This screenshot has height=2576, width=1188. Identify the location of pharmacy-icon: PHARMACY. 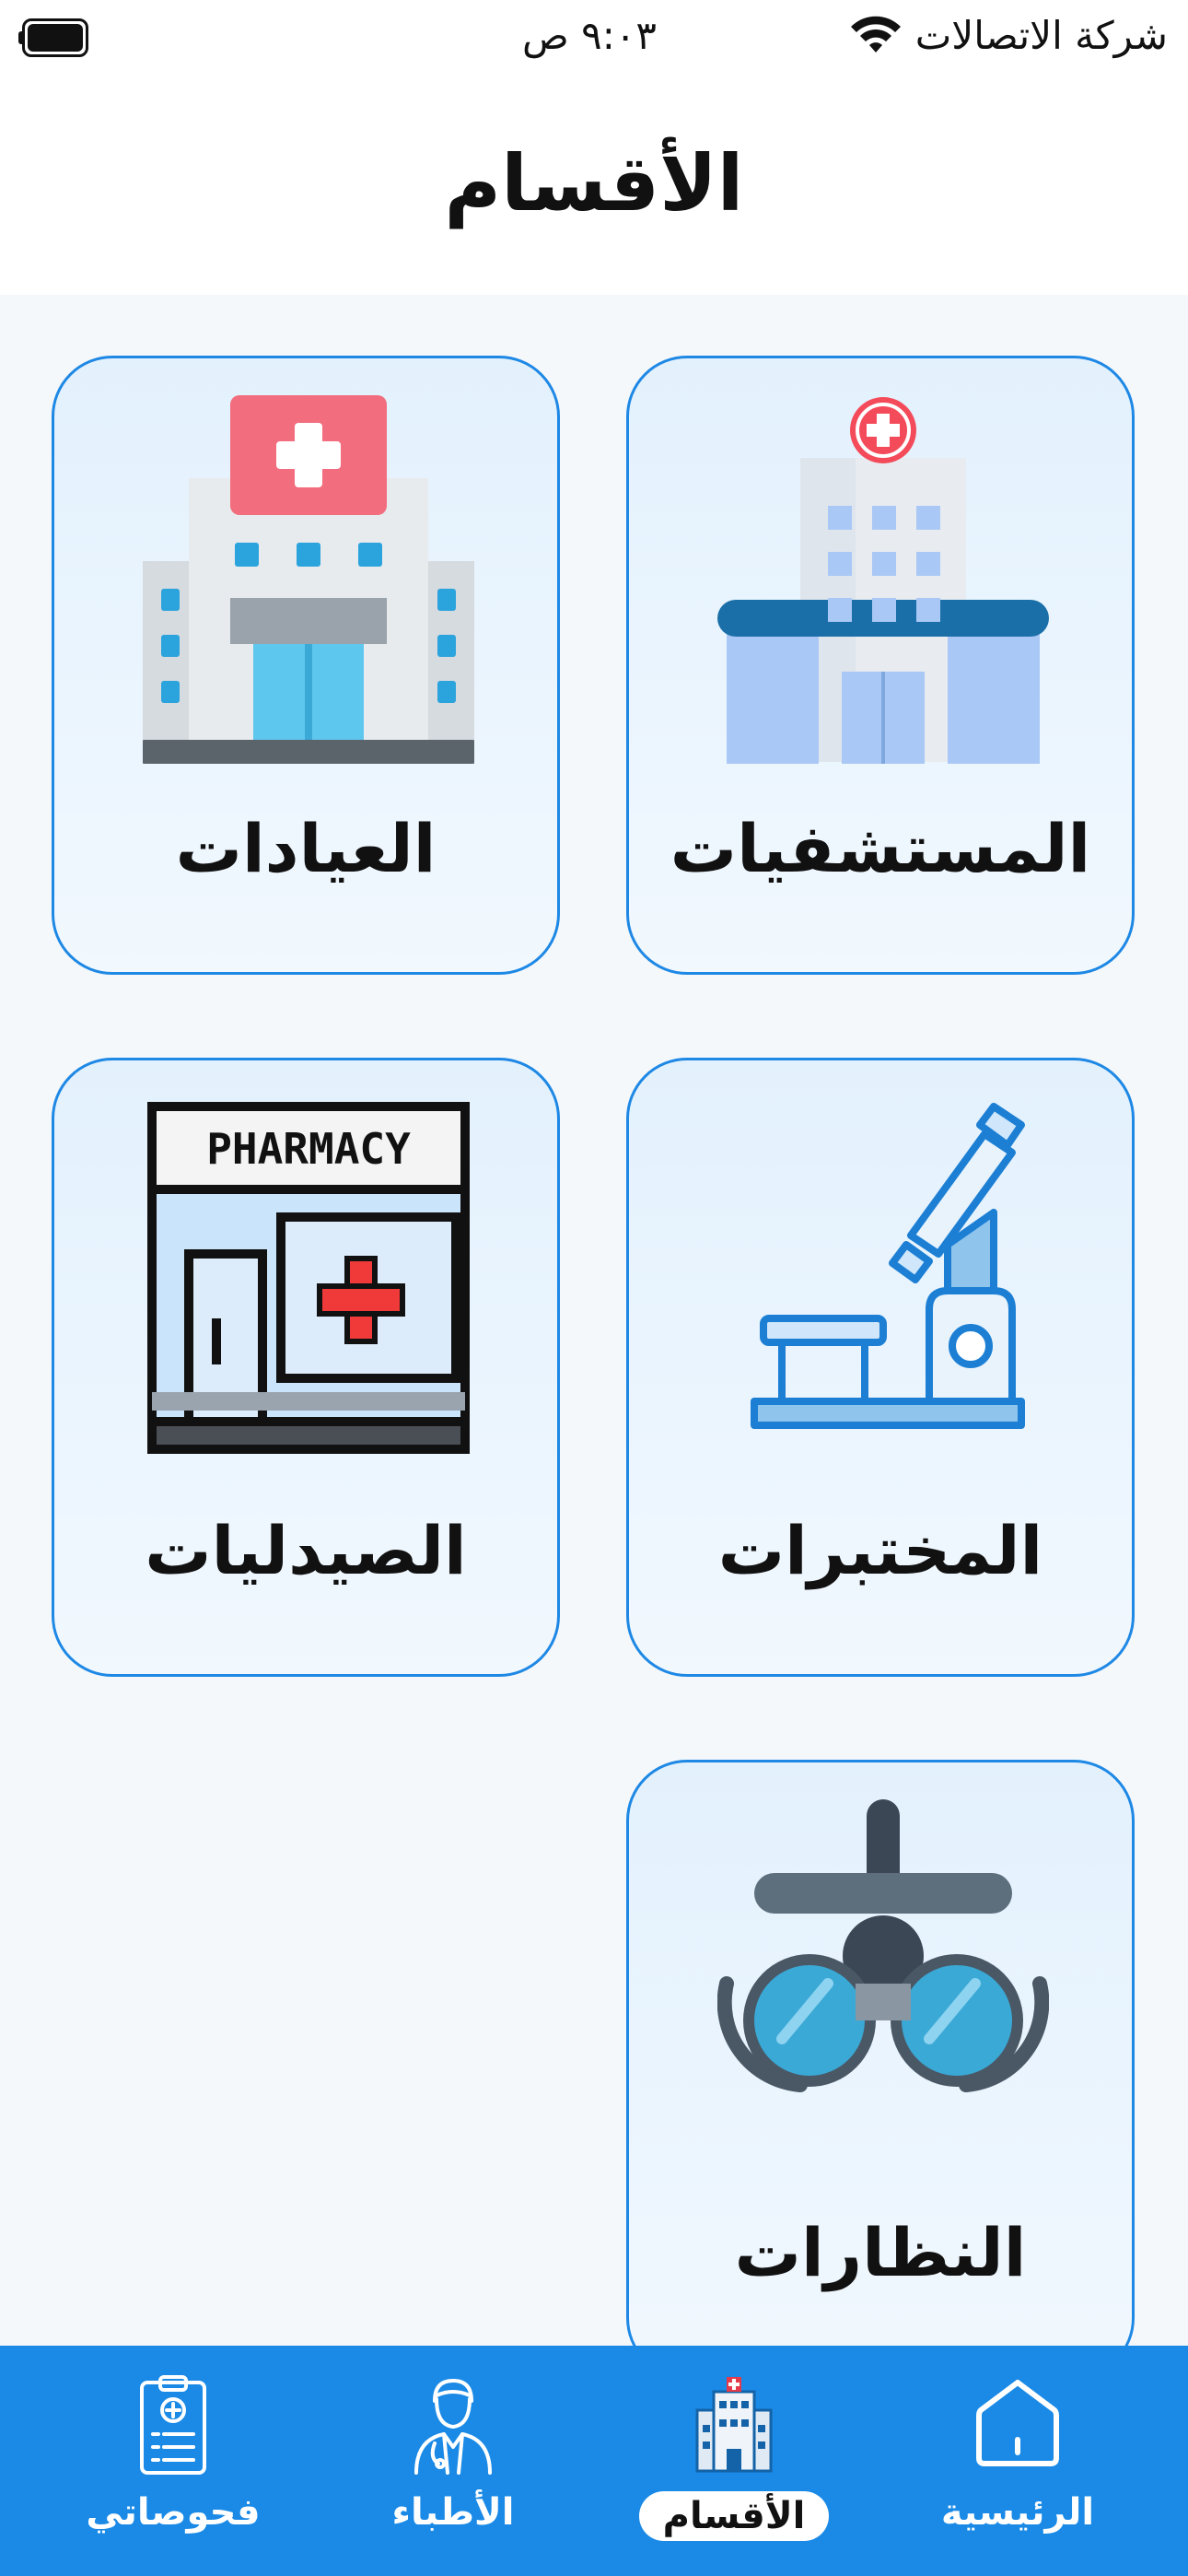
(308, 1278).